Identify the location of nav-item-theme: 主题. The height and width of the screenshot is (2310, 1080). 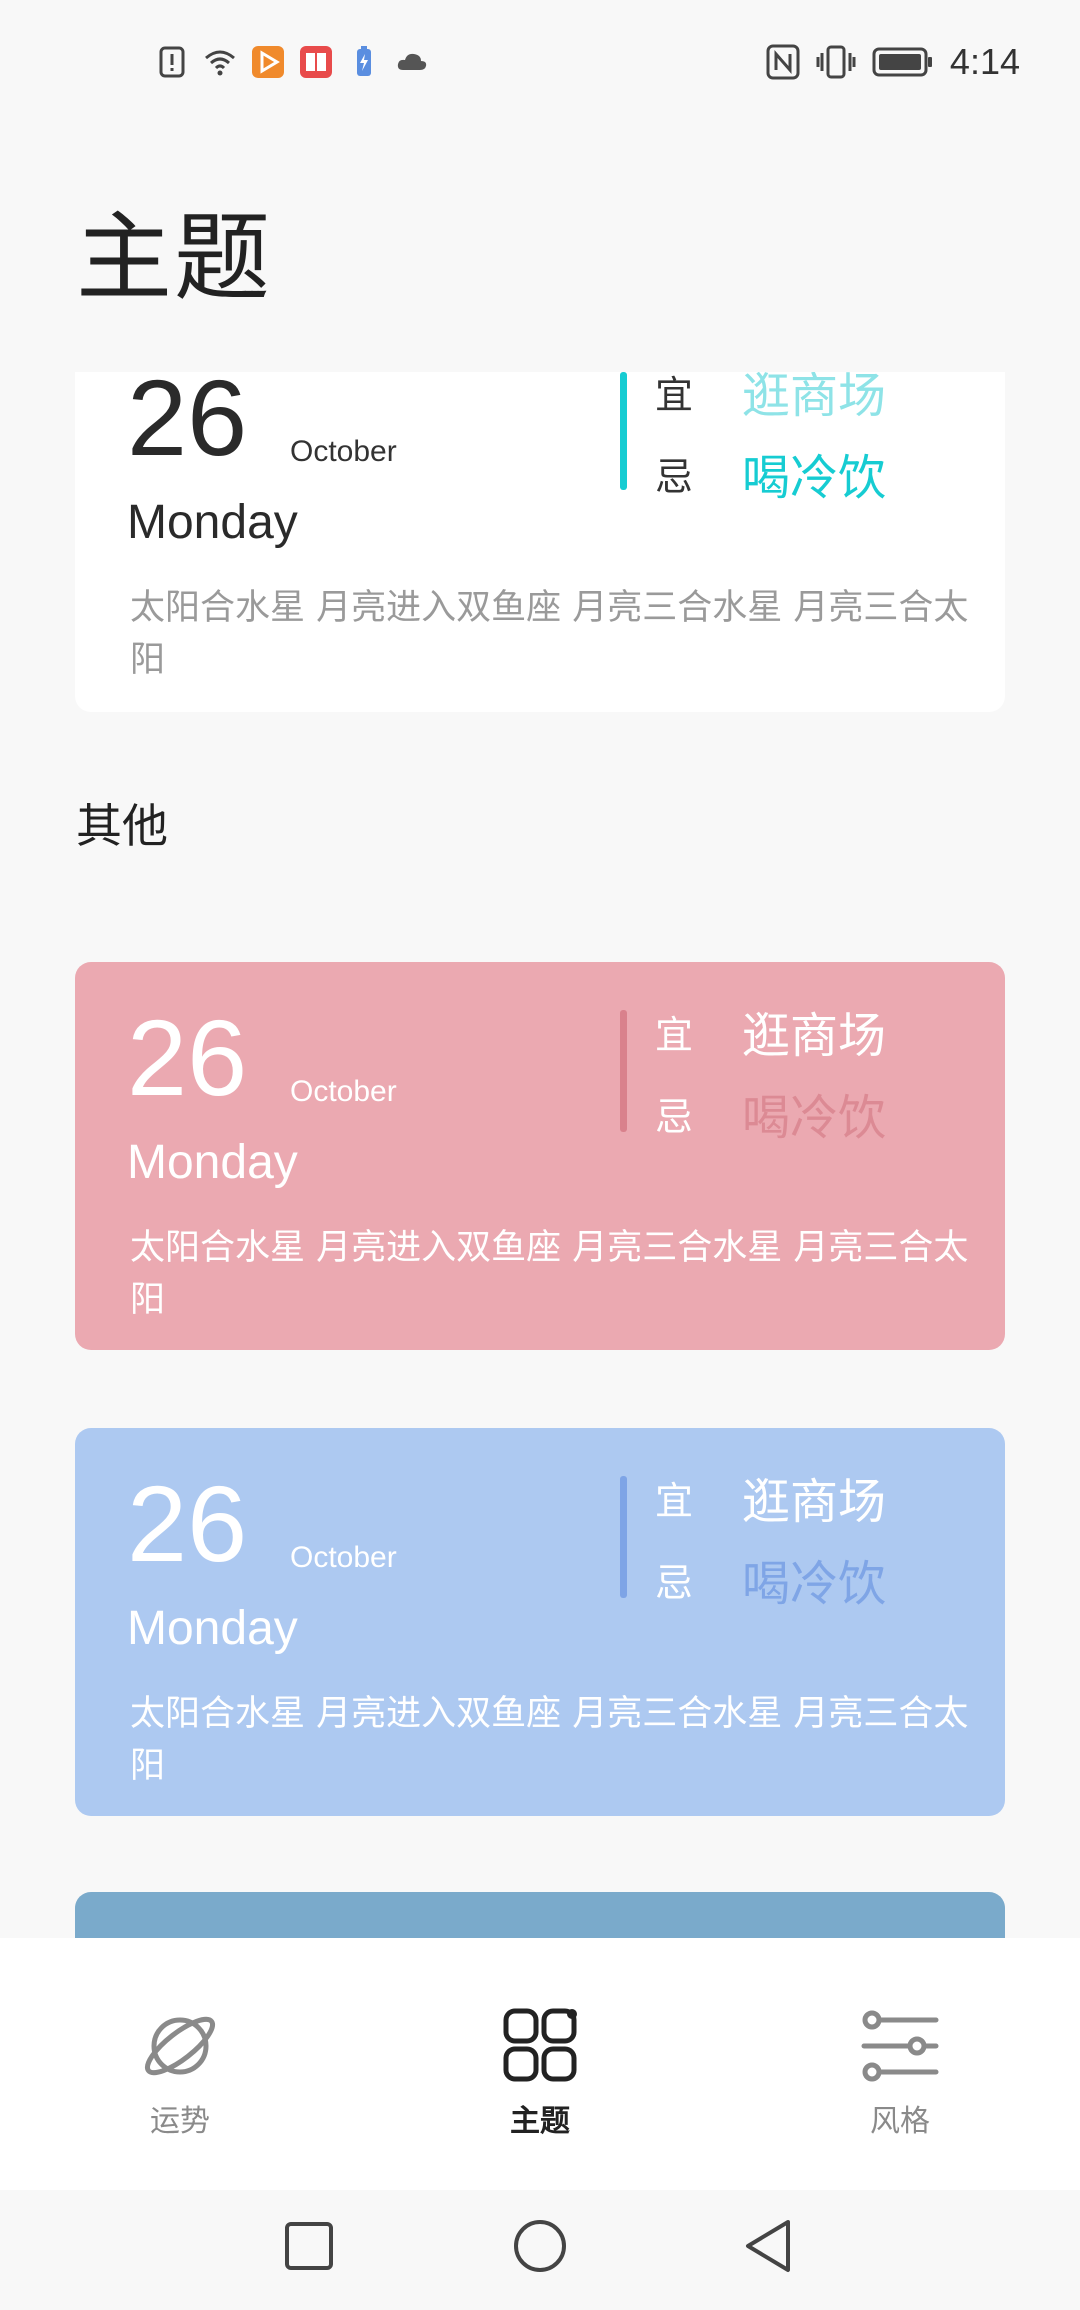
(540, 2074).